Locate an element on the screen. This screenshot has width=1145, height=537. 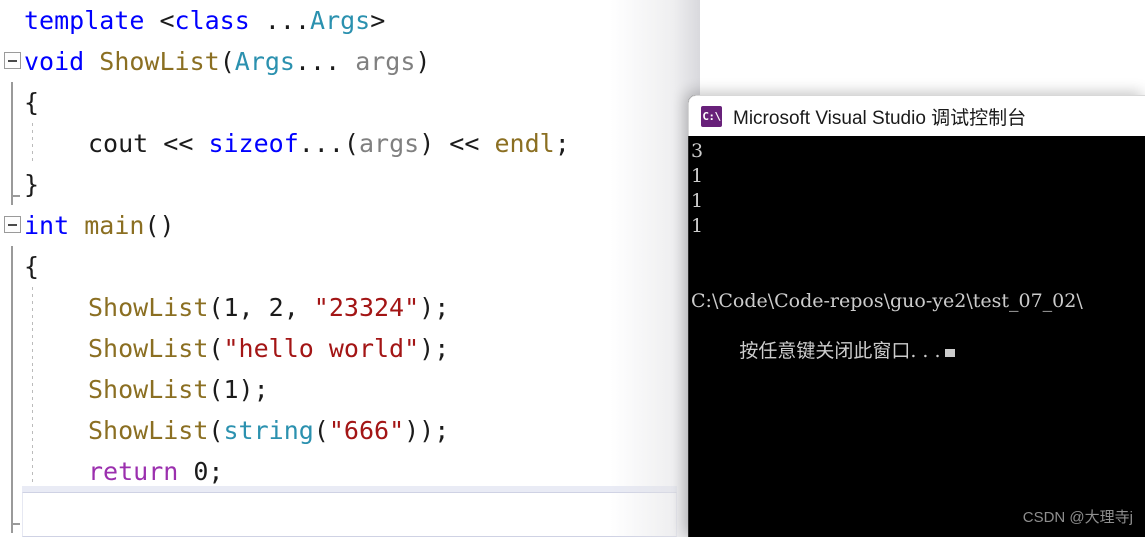
console-prompt-text: 按任意键关闭此窗口. . . is located at coordinates (840, 351).